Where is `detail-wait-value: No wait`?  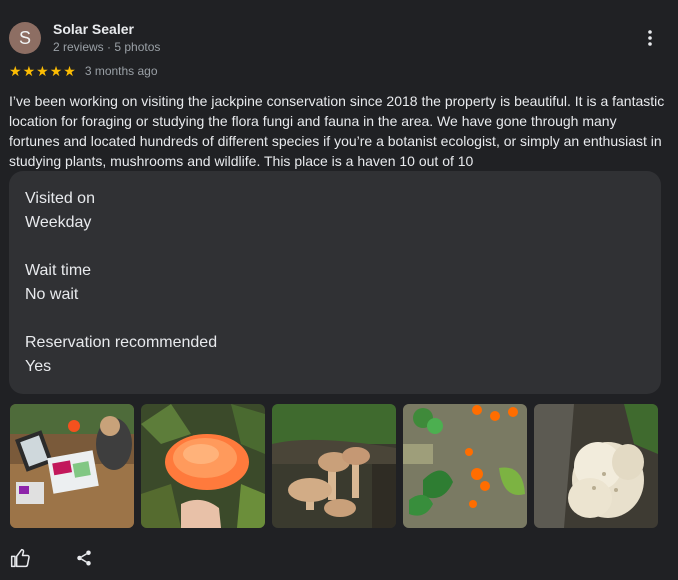 detail-wait-value: No wait is located at coordinates (52, 294).